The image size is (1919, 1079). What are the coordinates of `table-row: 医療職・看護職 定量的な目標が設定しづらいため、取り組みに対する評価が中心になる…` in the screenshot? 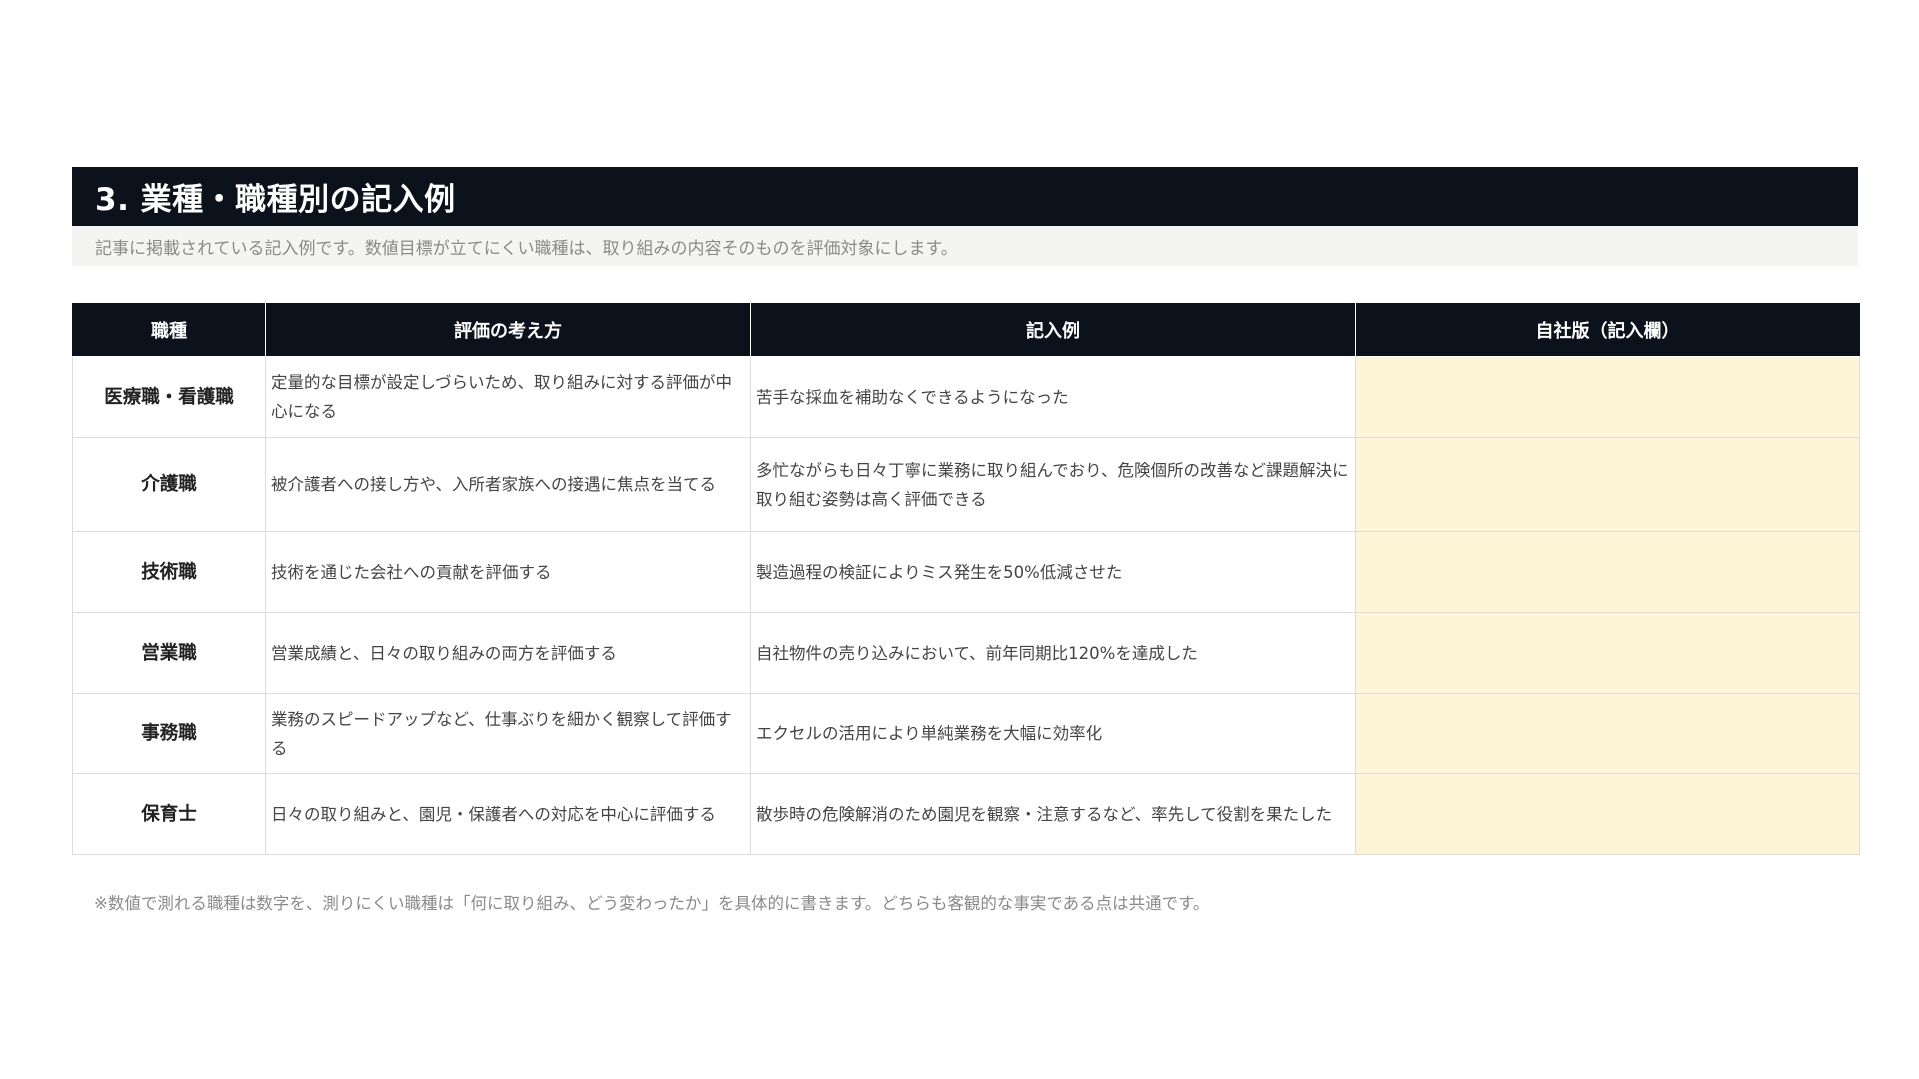 It's located at (966, 397).